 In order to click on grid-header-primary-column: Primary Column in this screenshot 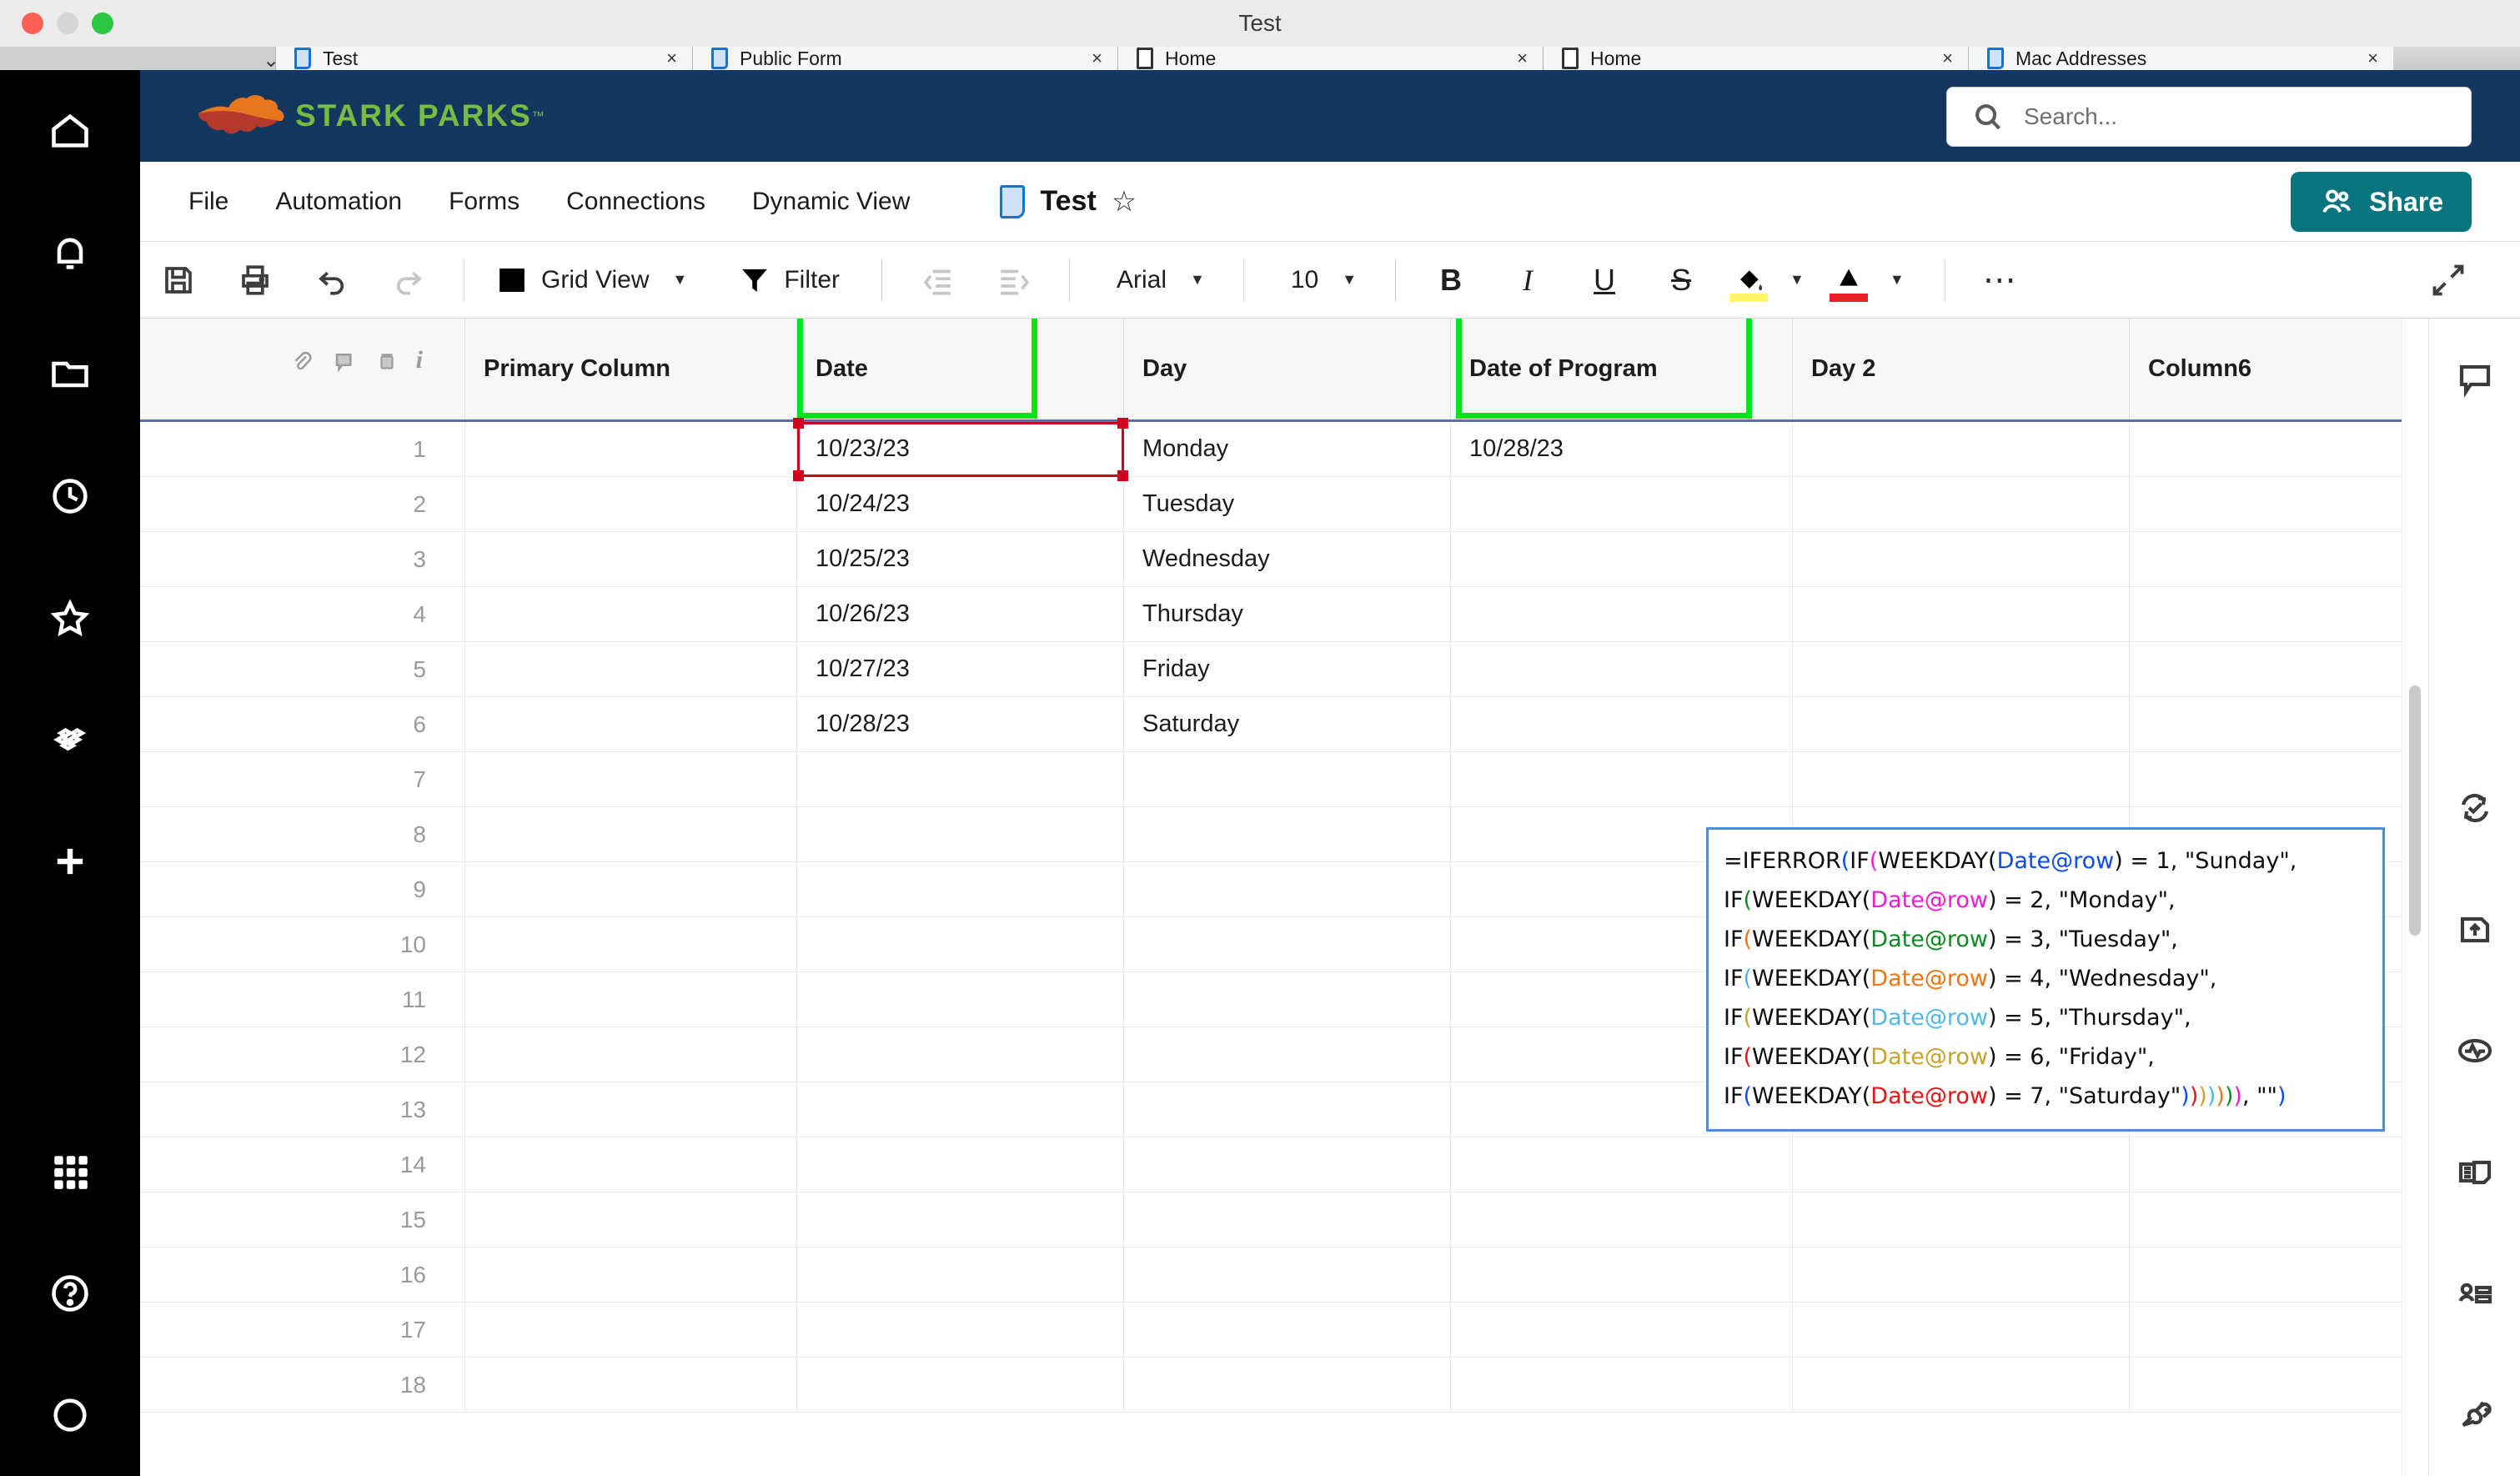, I will do `click(631, 369)`.